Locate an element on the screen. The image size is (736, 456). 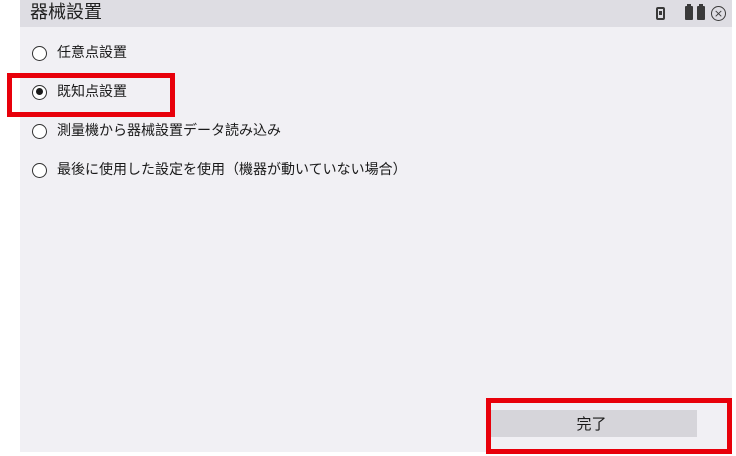
radio-button-selected is located at coordinates (39, 92).